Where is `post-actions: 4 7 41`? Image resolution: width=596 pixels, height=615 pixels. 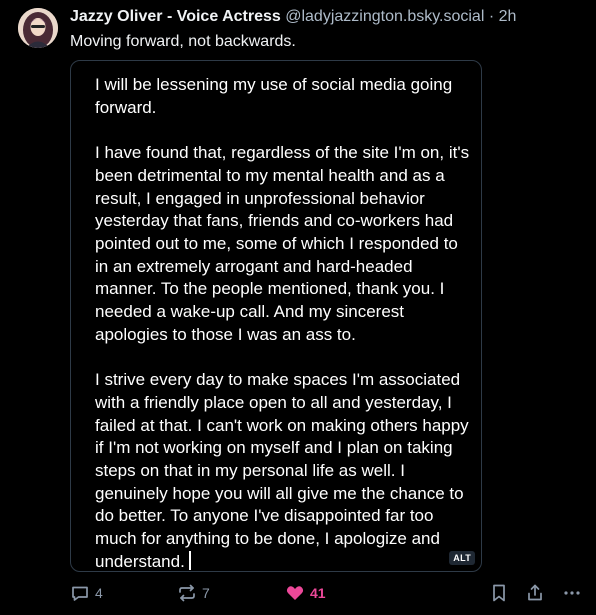
post-actions: 4 7 41 is located at coordinates (298, 595).